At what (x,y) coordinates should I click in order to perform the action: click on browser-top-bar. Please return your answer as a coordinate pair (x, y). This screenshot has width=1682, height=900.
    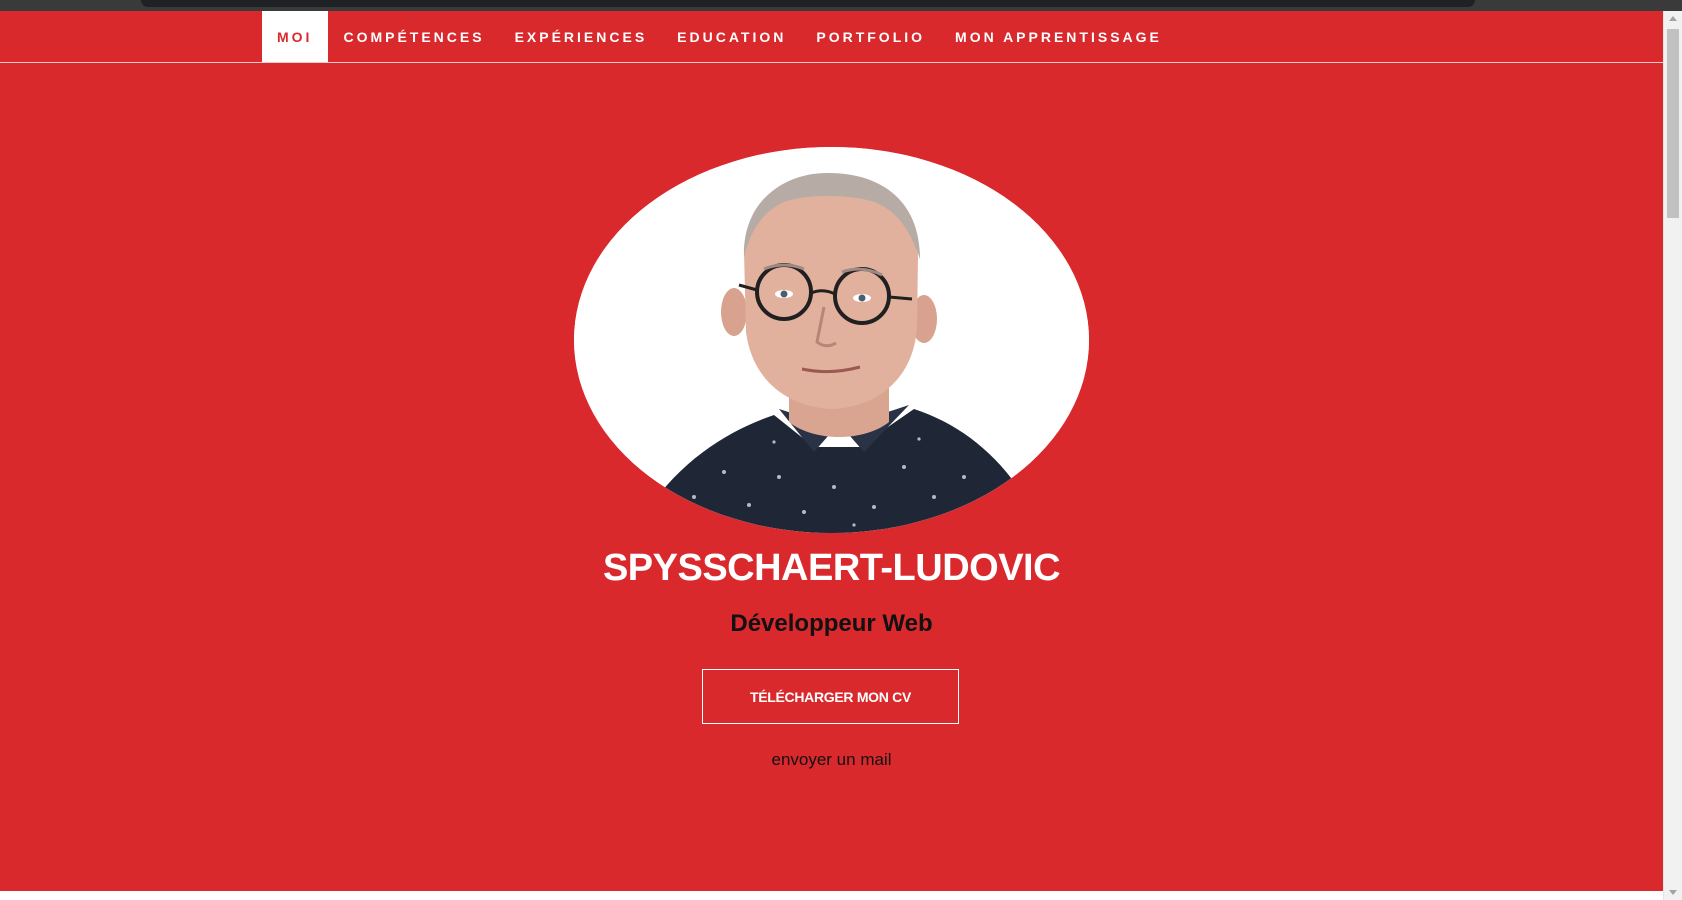
    Looking at the image, I should click on (841, 5).